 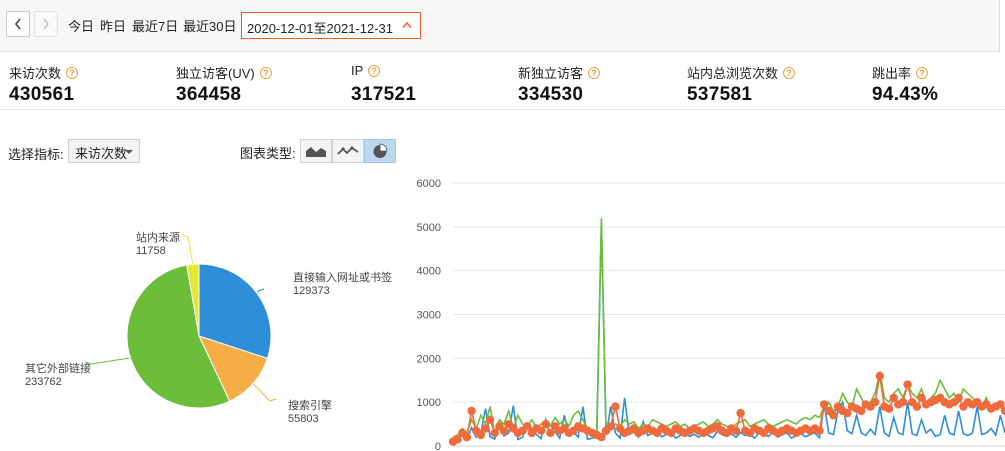 What do you see at coordinates (720, 94) in the screenshot?
I see `metric-value: 537581` at bounding box center [720, 94].